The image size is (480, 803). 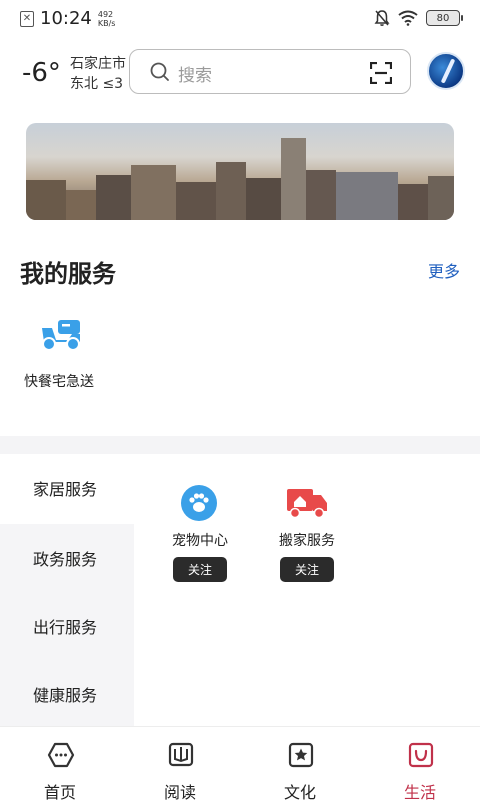 I want to click on category-health-services: 健康服务, so click(x=67, y=694).